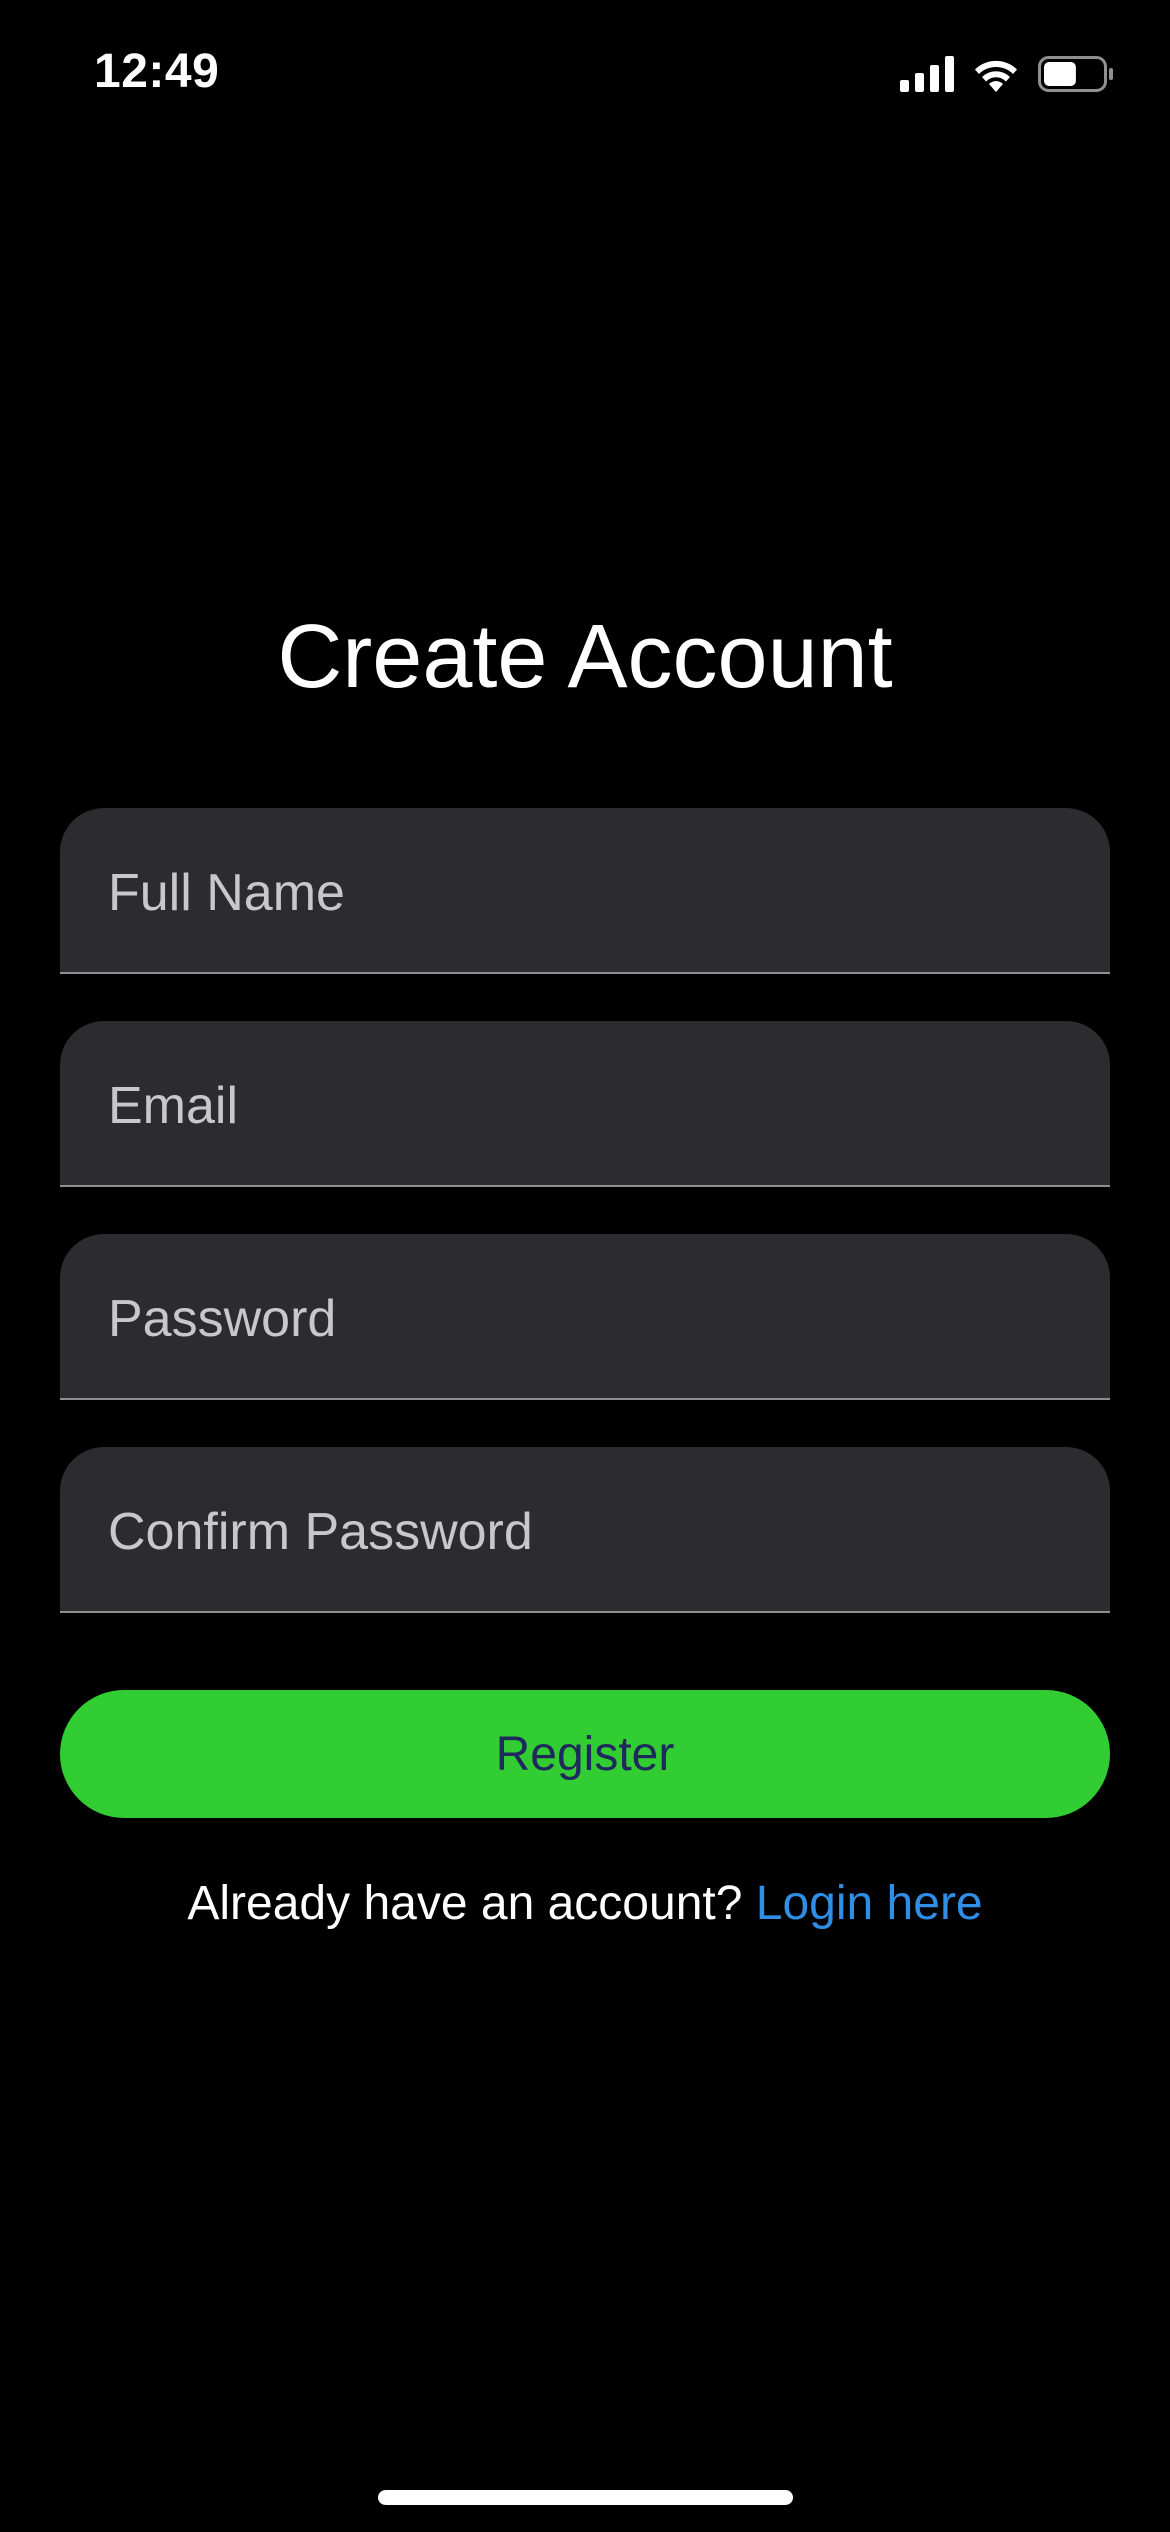  Describe the element at coordinates (869, 1903) in the screenshot. I see `login-link: Login here` at that location.